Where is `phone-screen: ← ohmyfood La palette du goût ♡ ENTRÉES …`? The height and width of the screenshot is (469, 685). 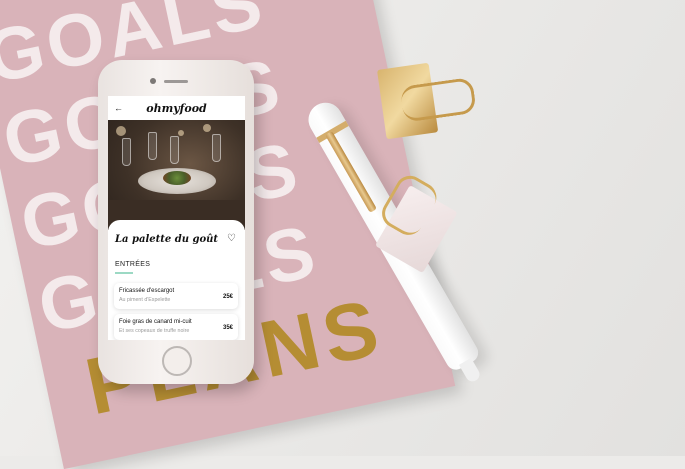 phone-screen: ← ohmyfood La palette du goût ♡ ENTRÉES … is located at coordinates (176, 218).